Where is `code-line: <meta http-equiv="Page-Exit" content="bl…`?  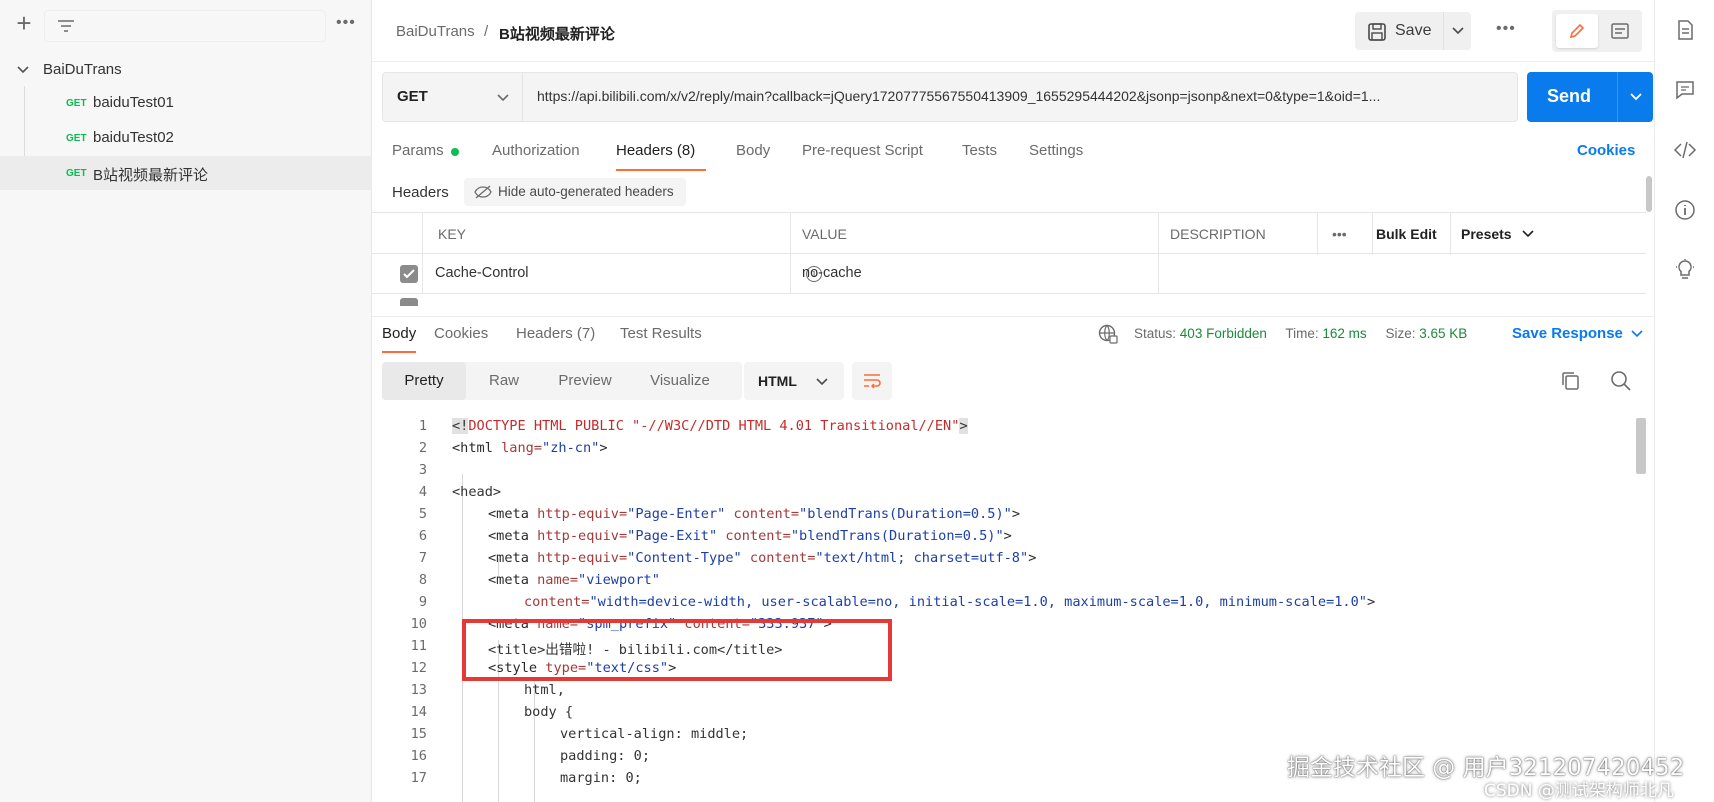 code-line: <meta http-equiv="Page-Exit" content="bl… is located at coordinates (750, 536).